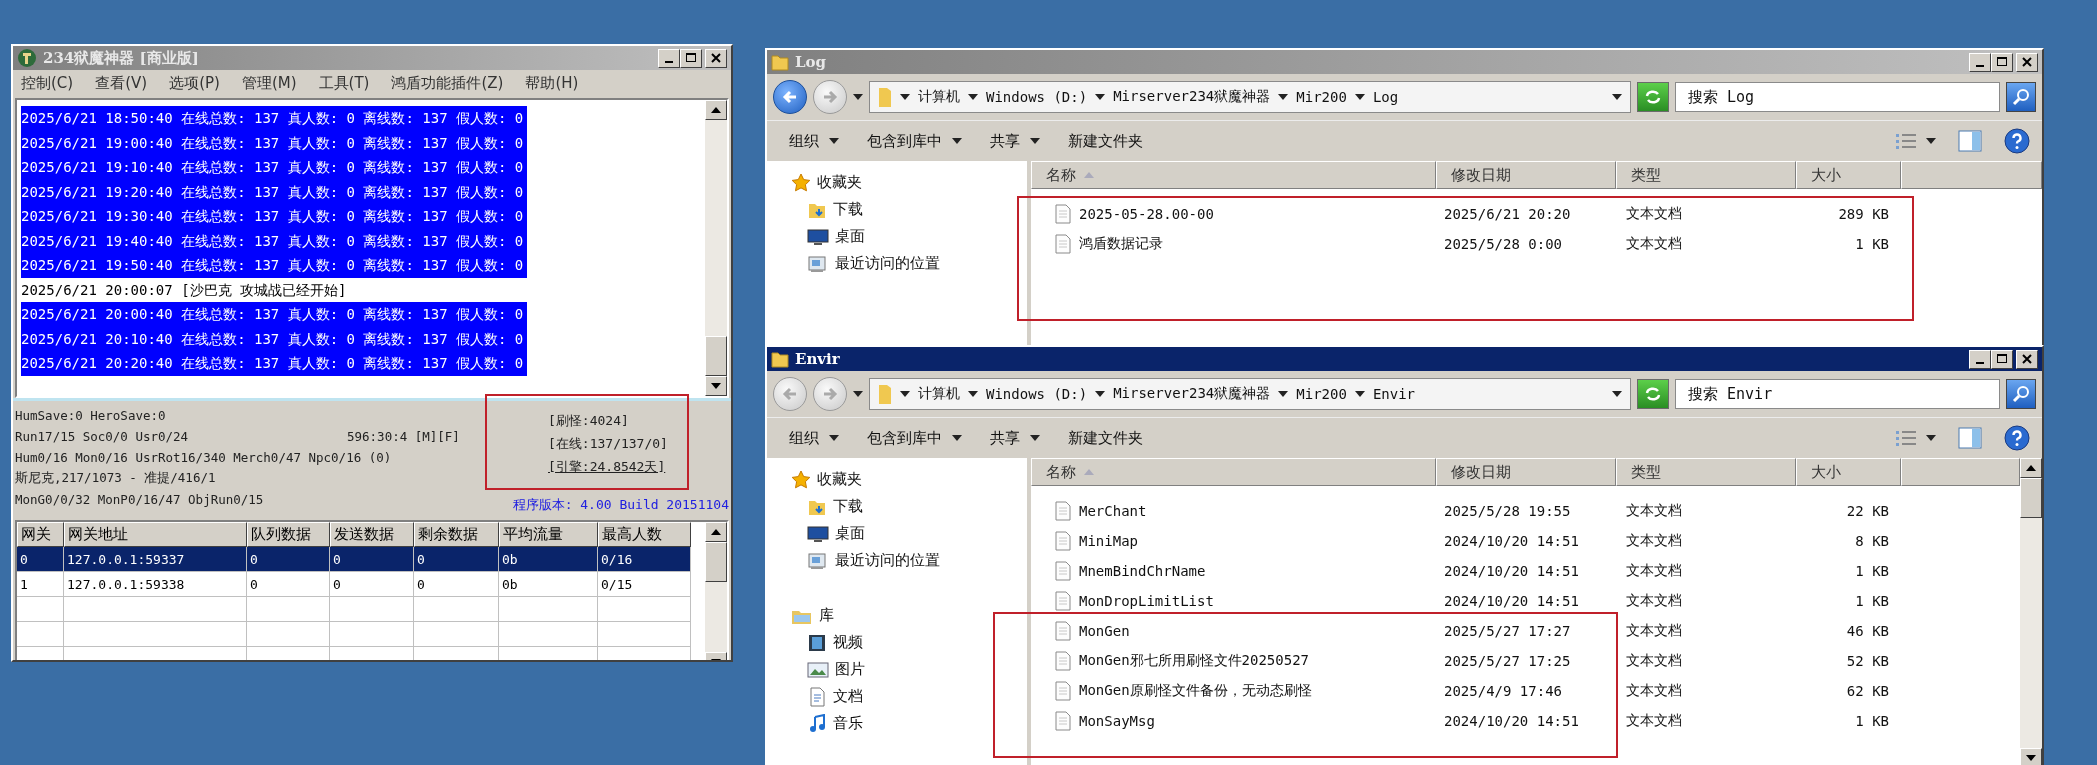 The width and height of the screenshot is (2097, 765). What do you see at coordinates (372, 534) in the screenshot?
I see `column-header: 发送数据` at bounding box center [372, 534].